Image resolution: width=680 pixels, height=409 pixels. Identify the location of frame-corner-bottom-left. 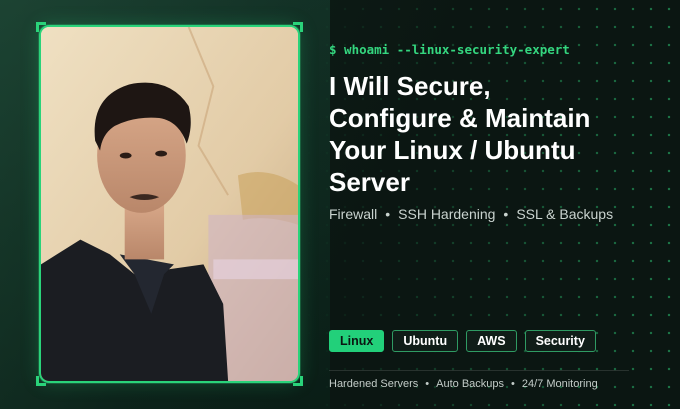
(41, 381).